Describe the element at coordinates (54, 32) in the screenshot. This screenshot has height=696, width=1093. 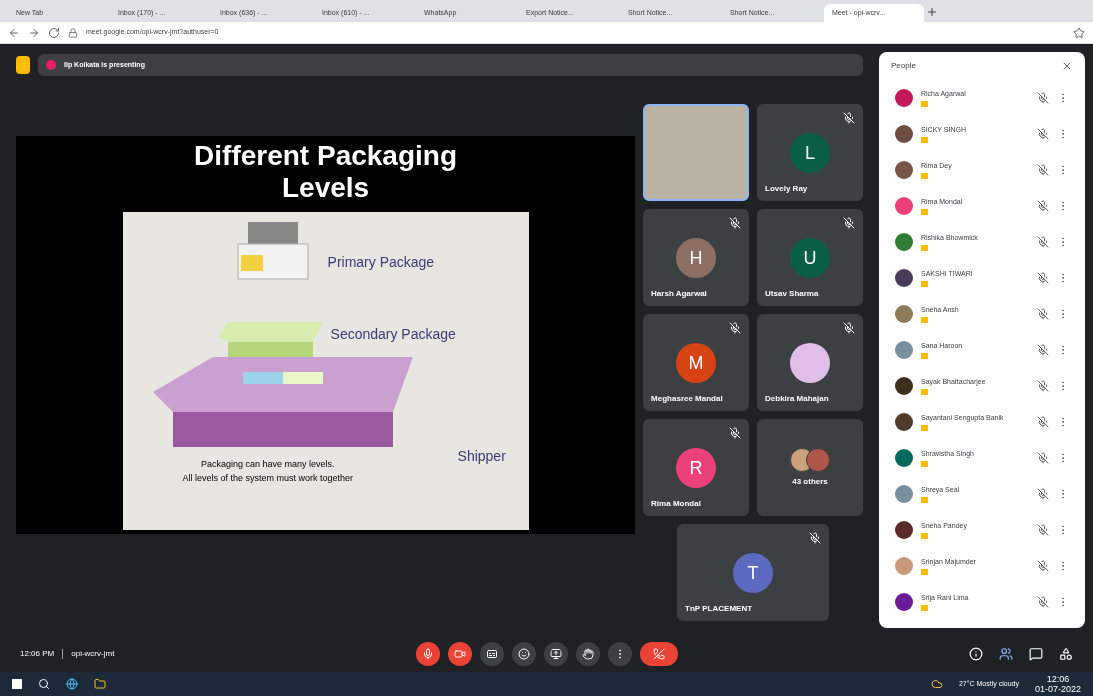
I see `reload-icon` at that location.